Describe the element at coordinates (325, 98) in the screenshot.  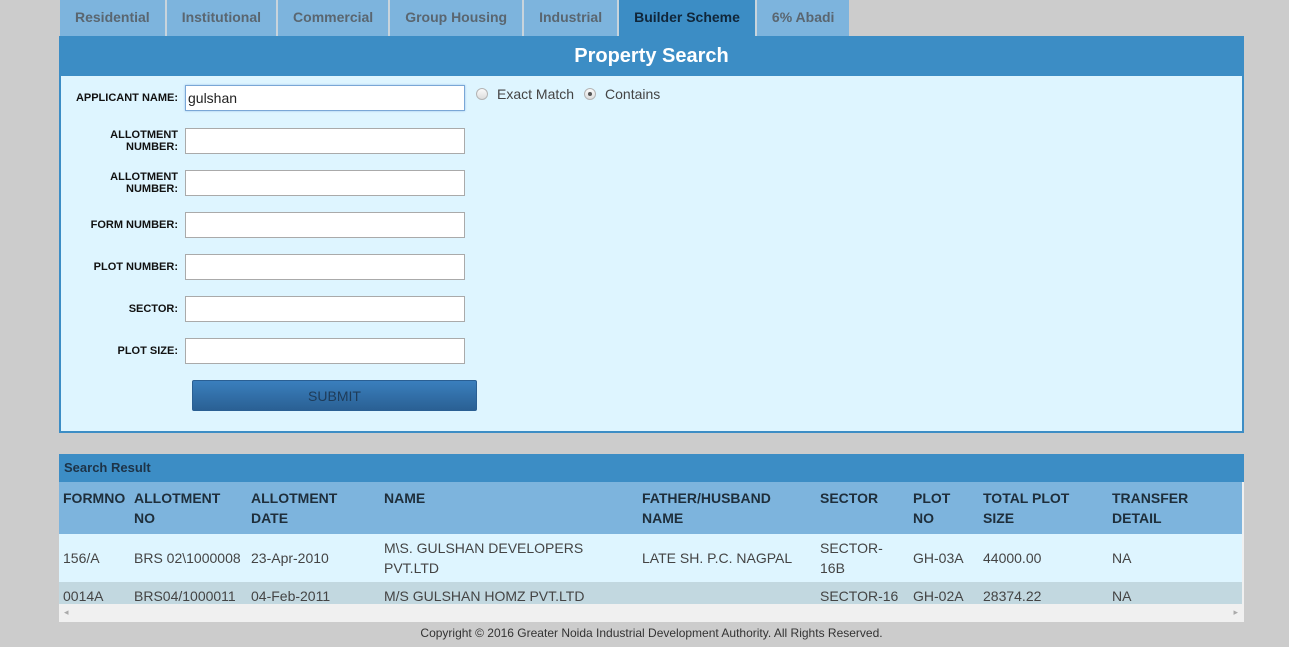
I see `applicant-name-input` at that location.